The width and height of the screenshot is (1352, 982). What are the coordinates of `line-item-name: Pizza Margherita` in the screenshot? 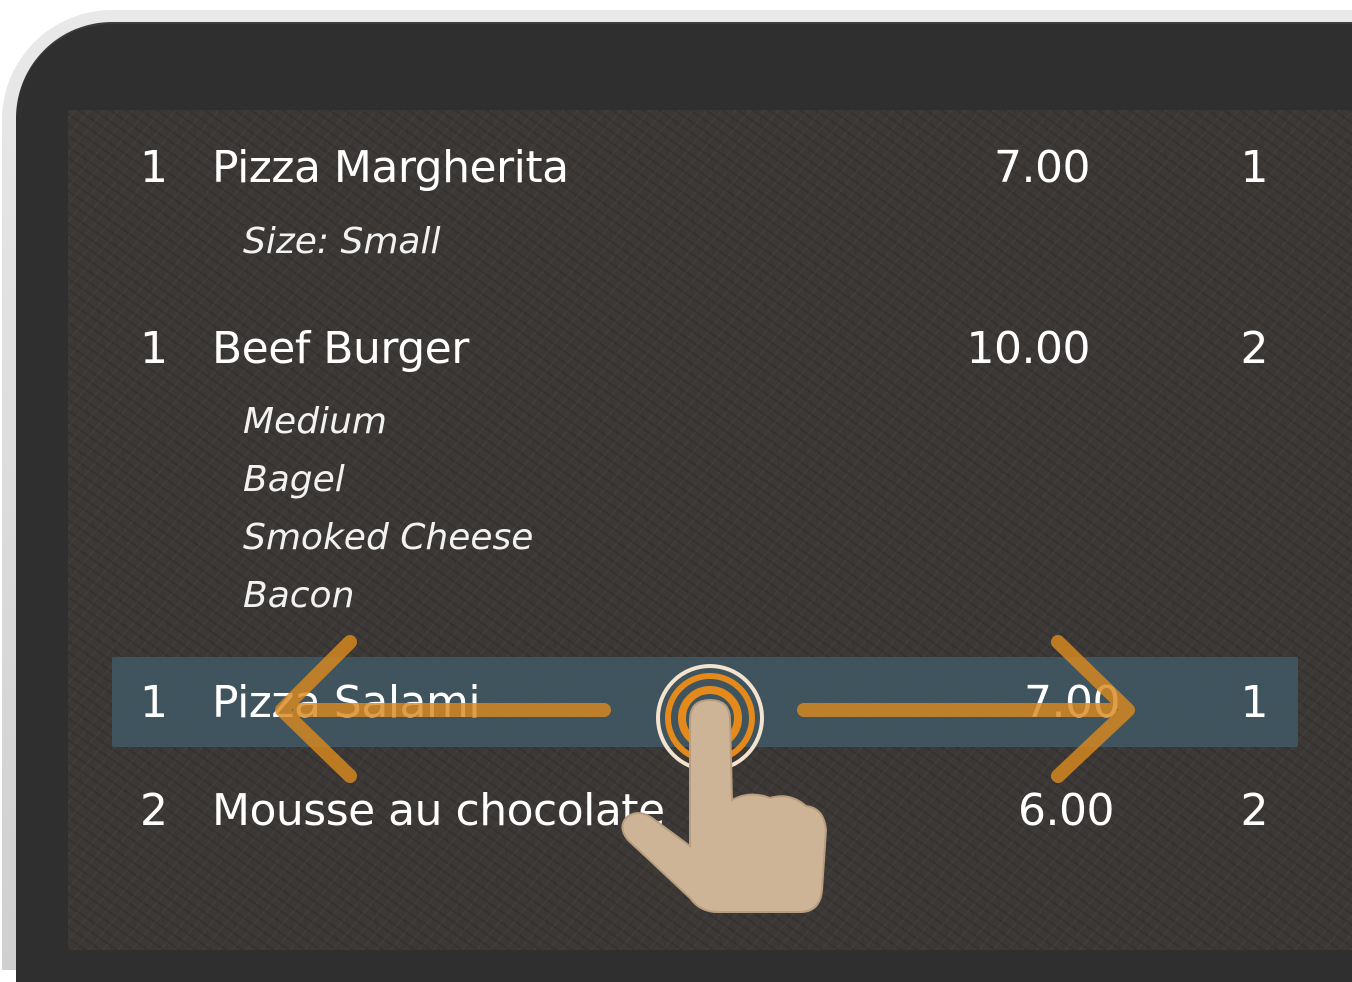 It's located at (390, 167).